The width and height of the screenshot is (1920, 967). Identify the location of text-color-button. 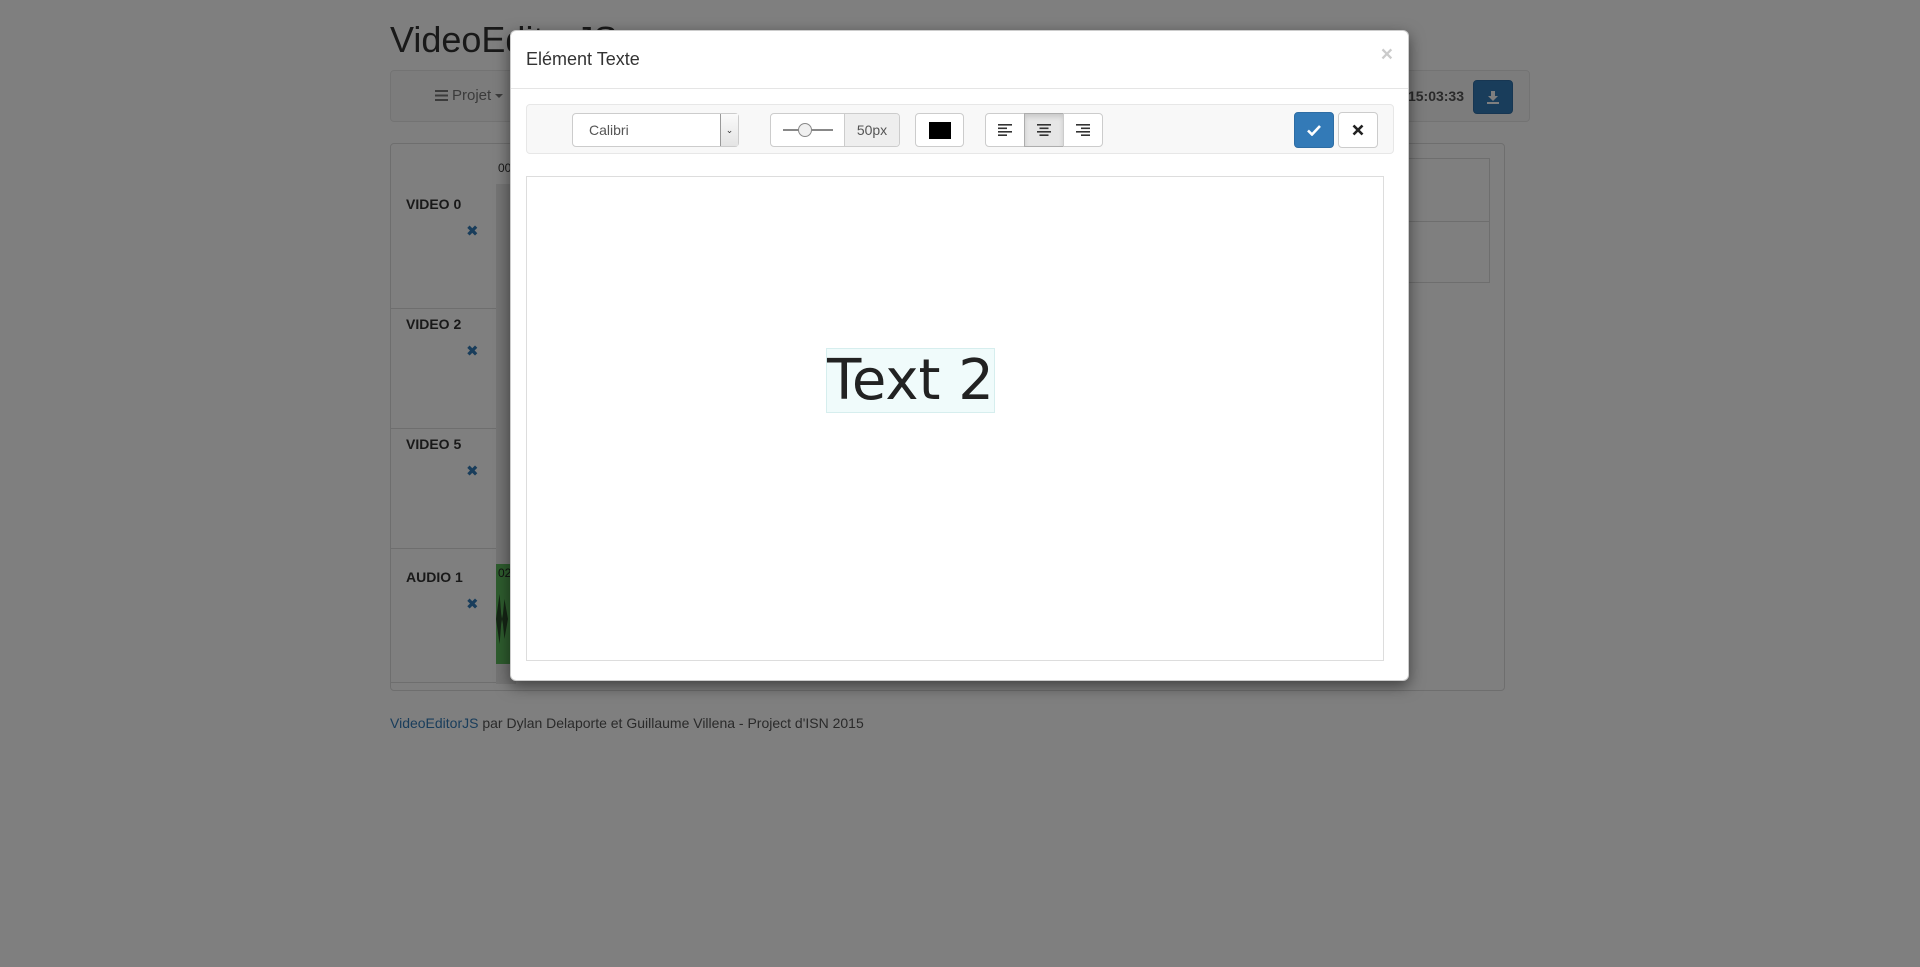
(939, 130).